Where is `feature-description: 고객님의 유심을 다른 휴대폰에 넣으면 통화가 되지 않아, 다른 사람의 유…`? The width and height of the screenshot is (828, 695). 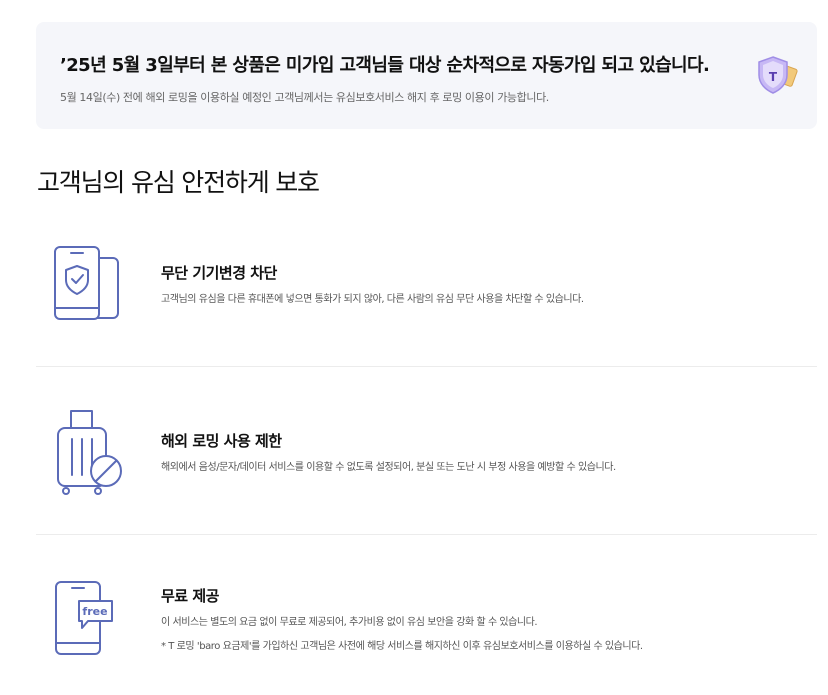 feature-description: 고객님의 유심을 다른 휴대폰에 넣으면 통화가 되지 않아, 다른 사람의 유… is located at coordinates (372, 299).